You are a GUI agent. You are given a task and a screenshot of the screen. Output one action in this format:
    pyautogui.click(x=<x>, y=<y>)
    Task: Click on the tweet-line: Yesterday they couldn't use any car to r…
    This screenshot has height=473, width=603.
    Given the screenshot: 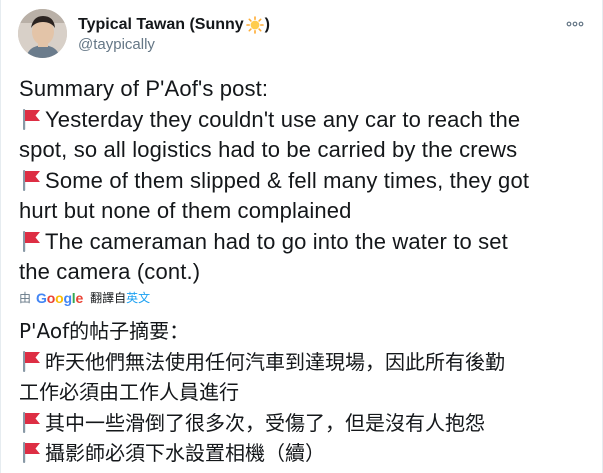 What is the action you would take?
    pyautogui.click(x=305, y=120)
    